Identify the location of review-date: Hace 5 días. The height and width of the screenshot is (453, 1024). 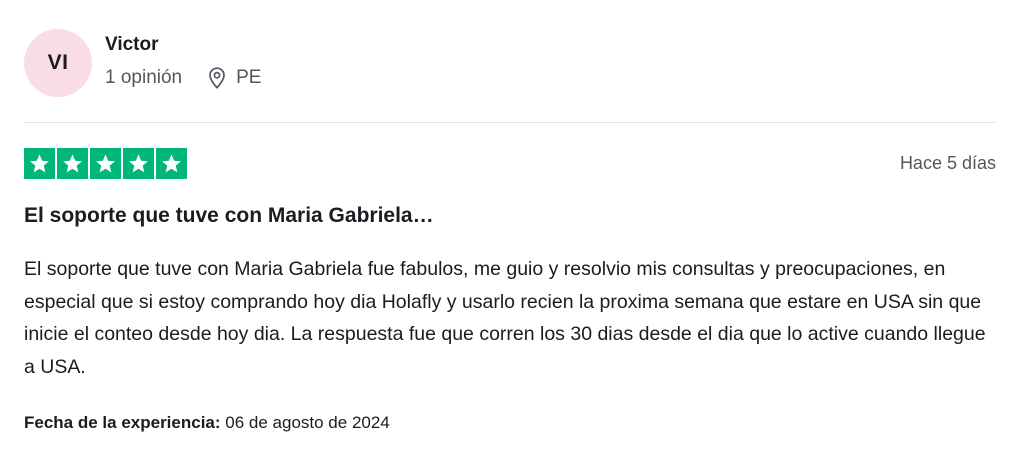
(947, 163).